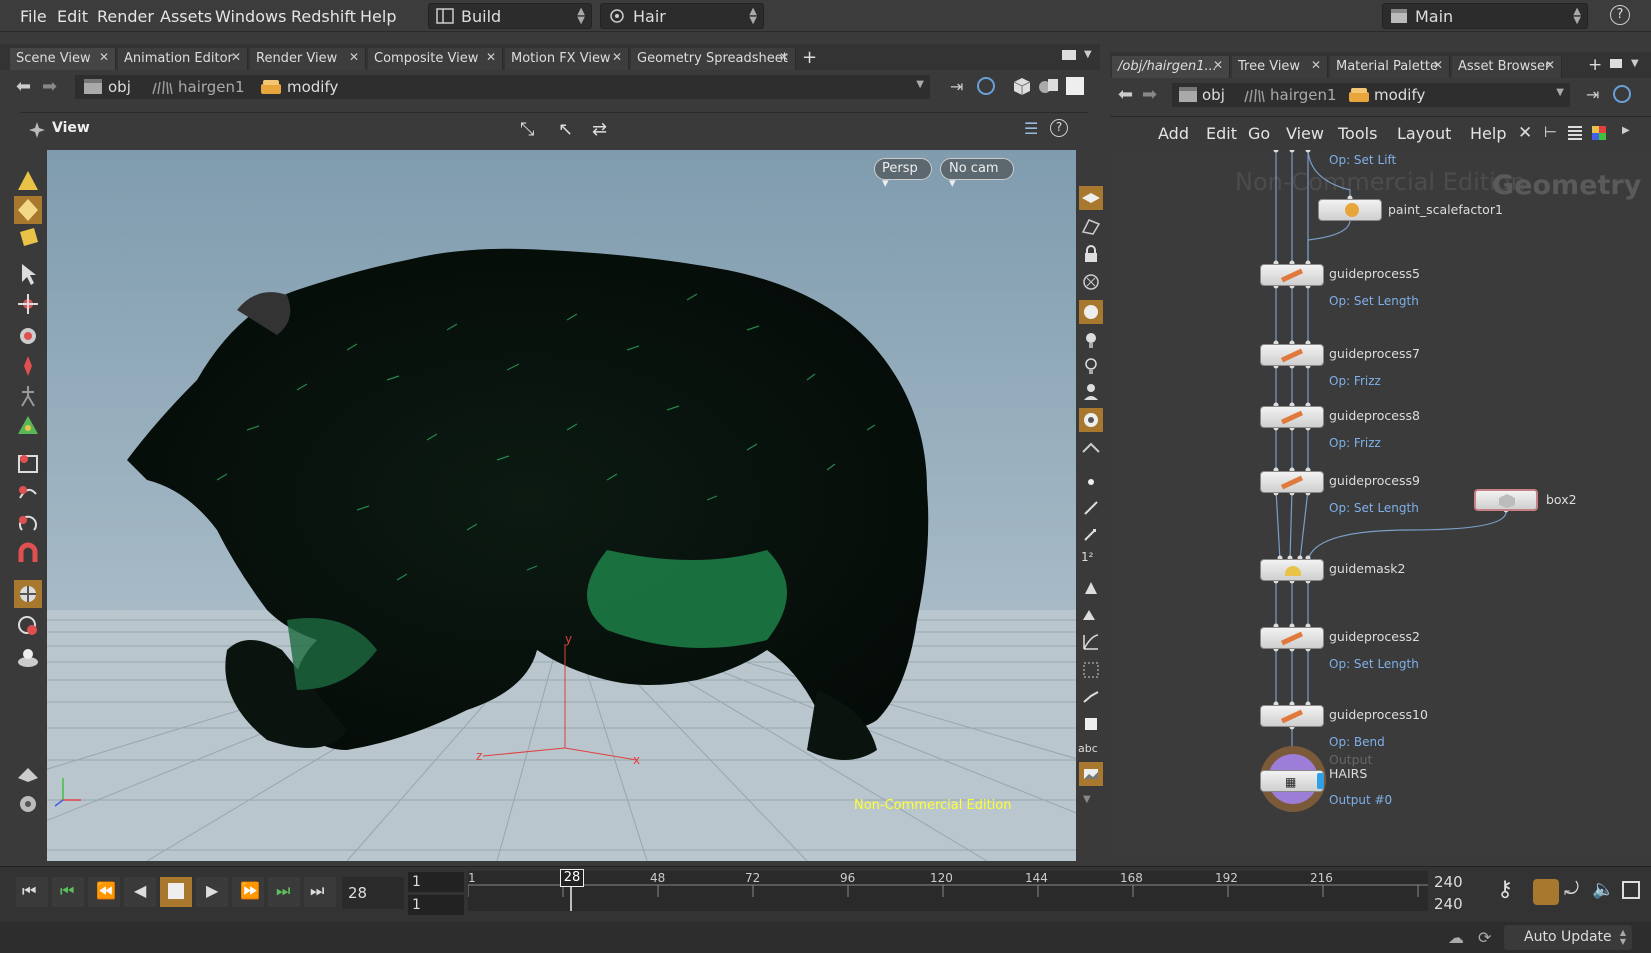  What do you see at coordinates (320, 892) in the screenshot?
I see `jump-end-button: ⏭` at bounding box center [320, 892].